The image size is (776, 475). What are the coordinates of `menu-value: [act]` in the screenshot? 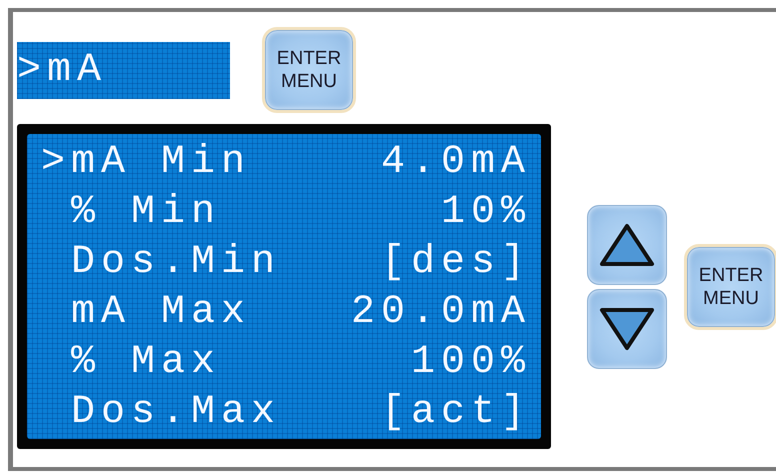 It's located at (455, 413).